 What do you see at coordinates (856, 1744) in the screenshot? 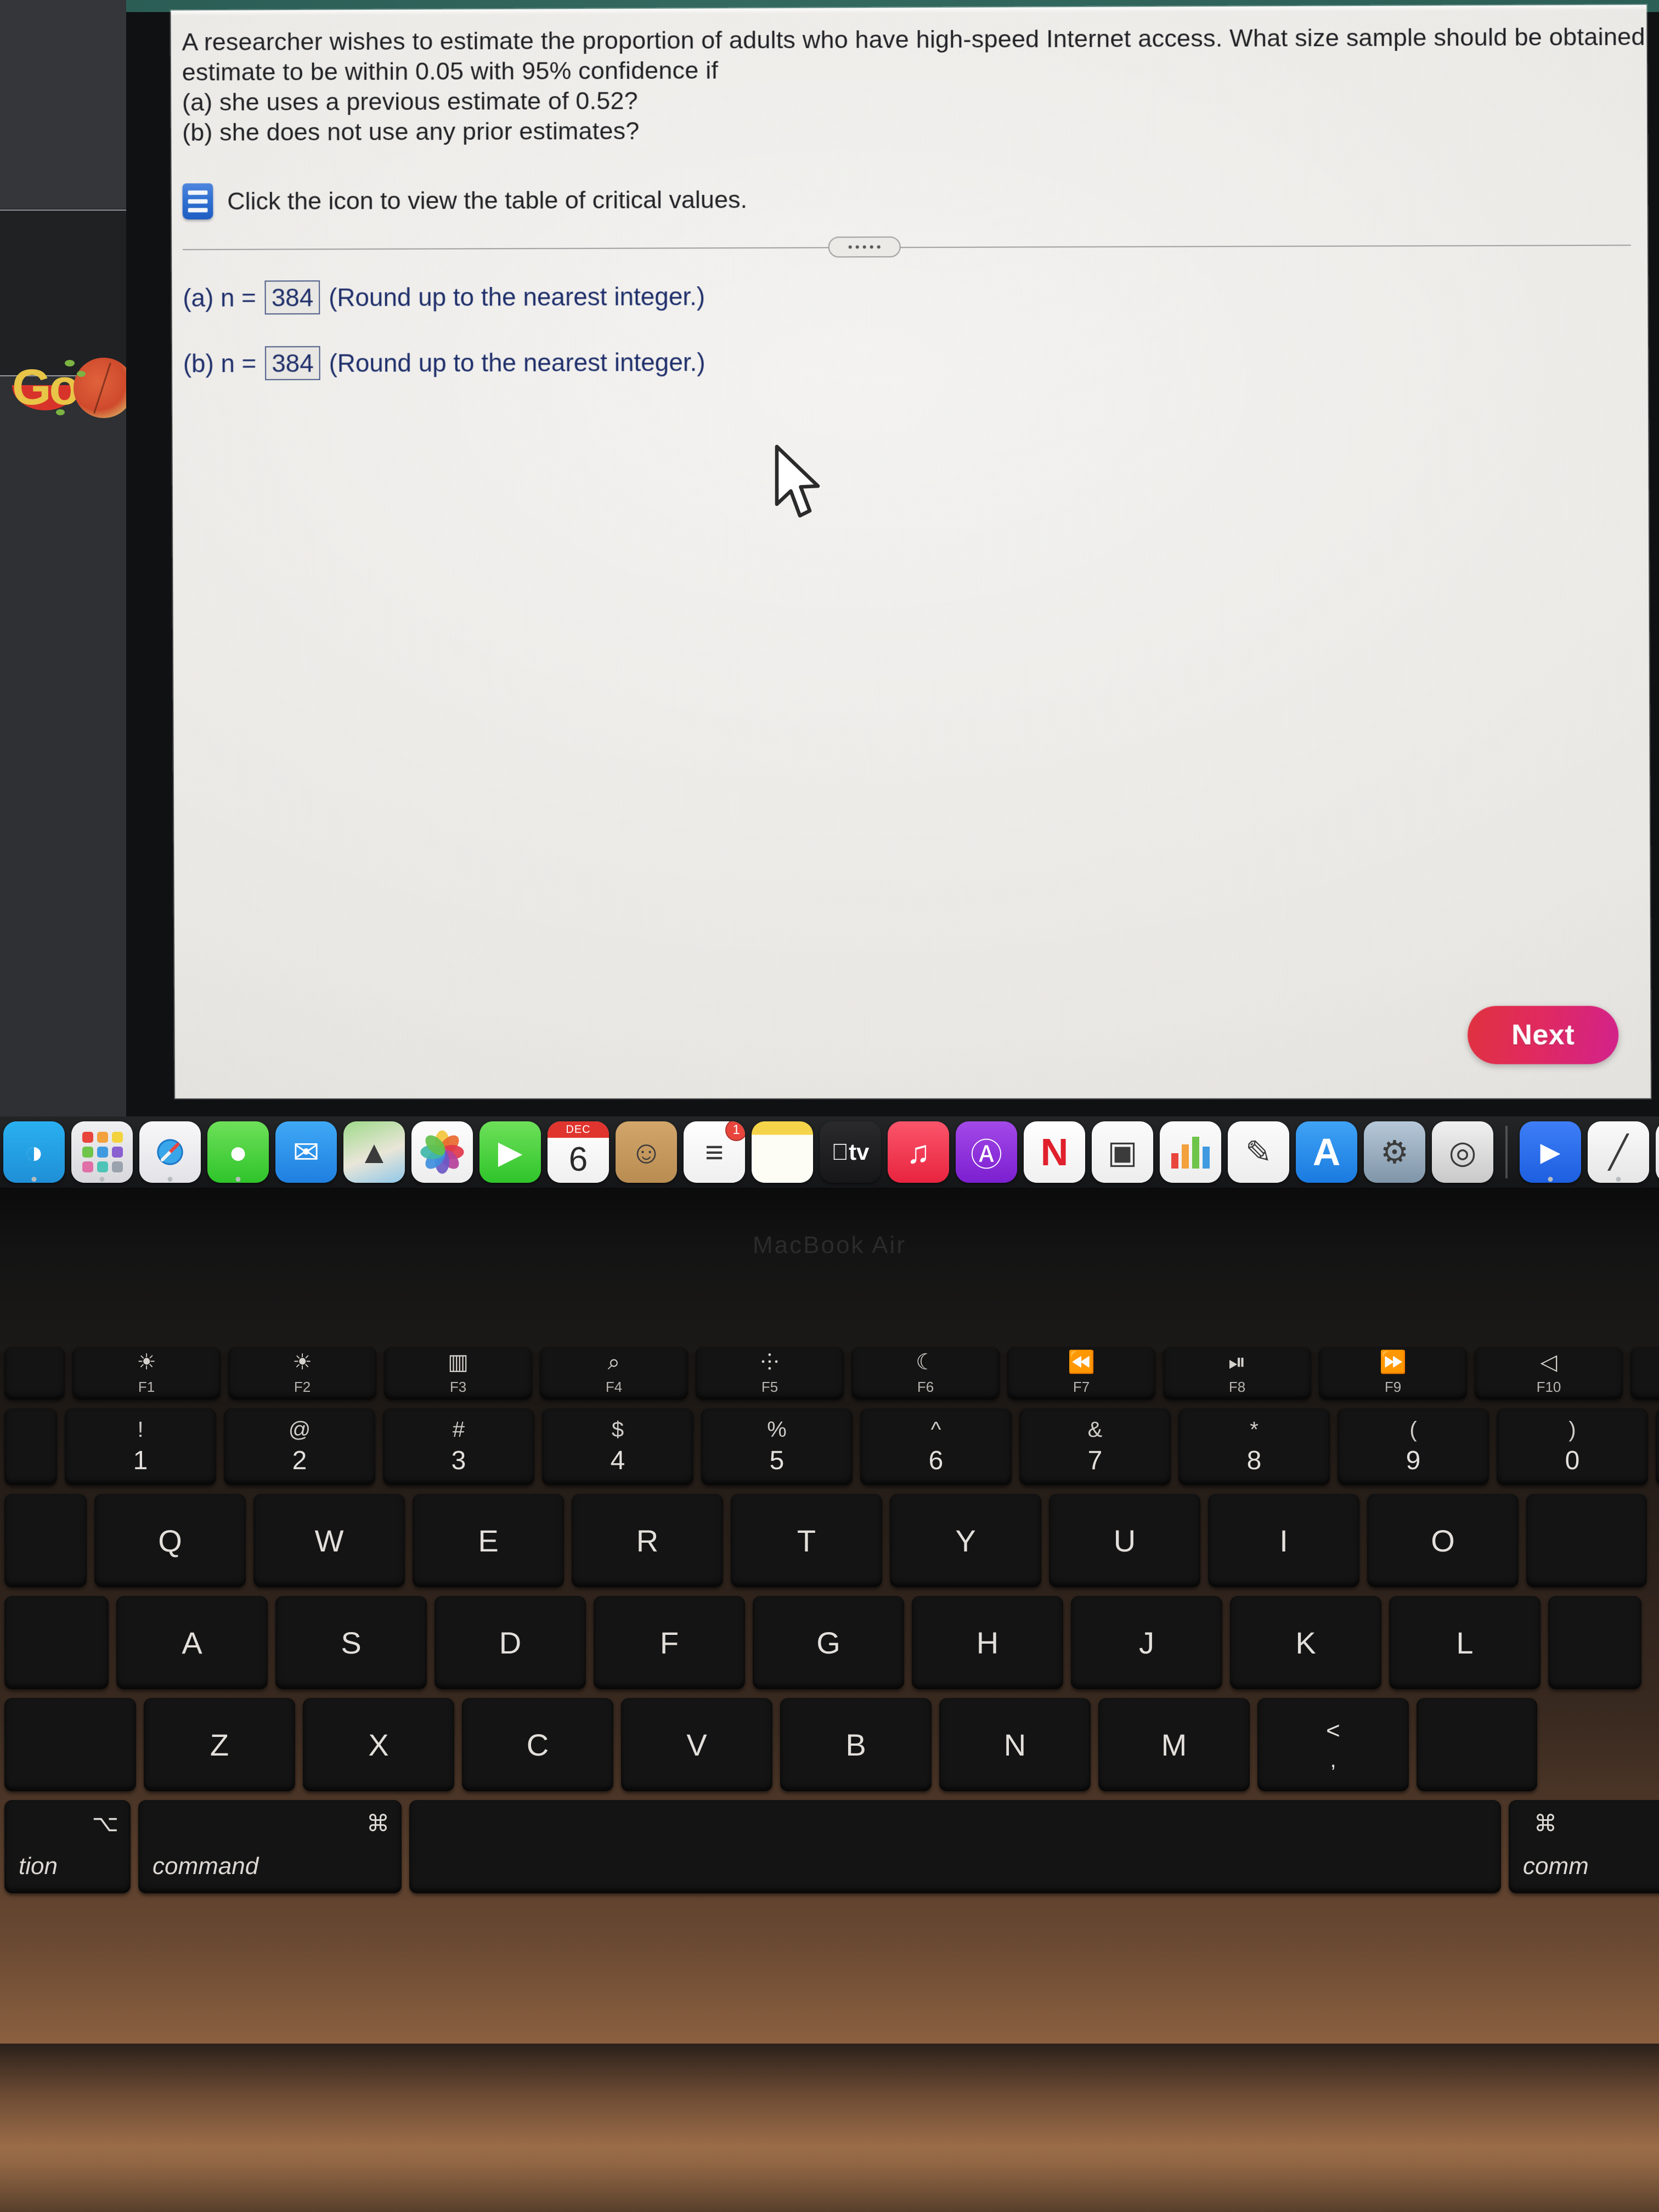
I see `key-b: B` at bounding box center [856, 1744].